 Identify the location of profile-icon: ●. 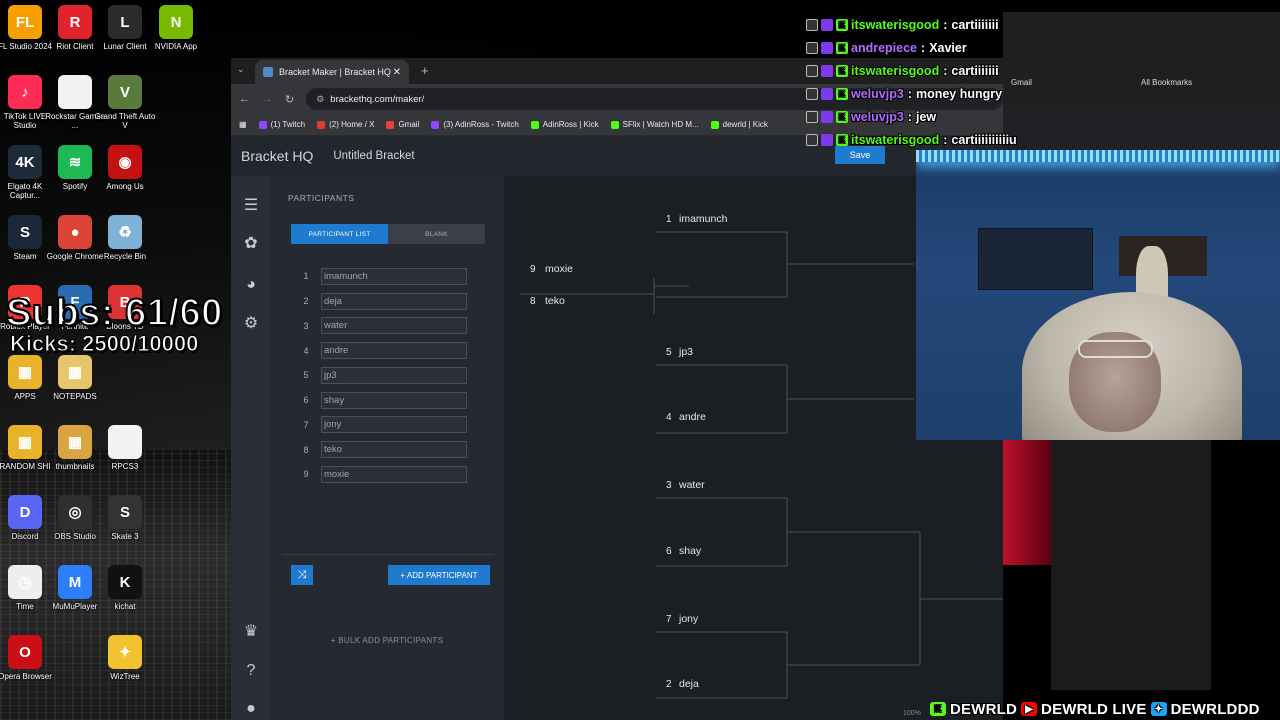
(251, 709).